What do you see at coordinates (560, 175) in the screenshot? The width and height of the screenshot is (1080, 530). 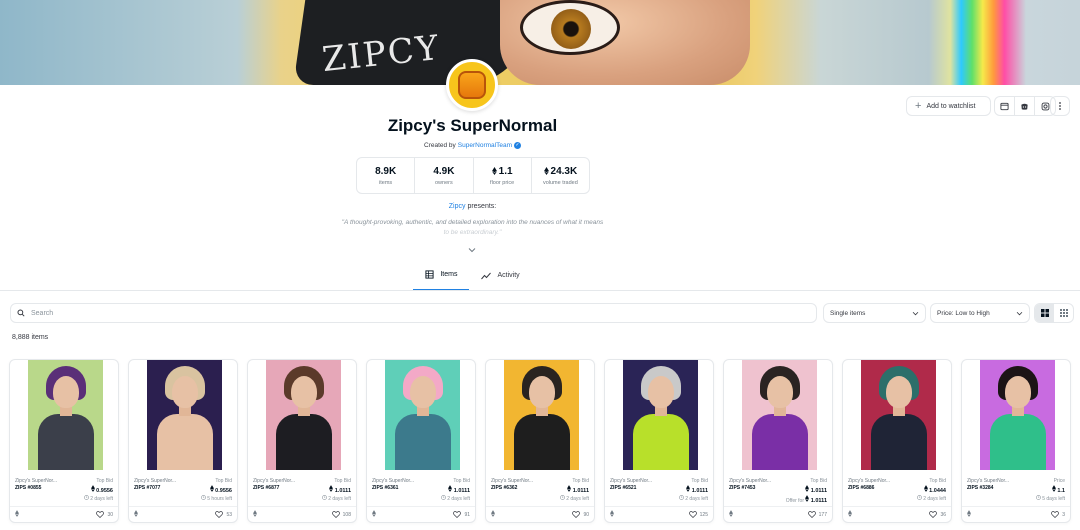 I see `stat-volume-traded: 24.3K volume traded` at bounding box center [560, 175].